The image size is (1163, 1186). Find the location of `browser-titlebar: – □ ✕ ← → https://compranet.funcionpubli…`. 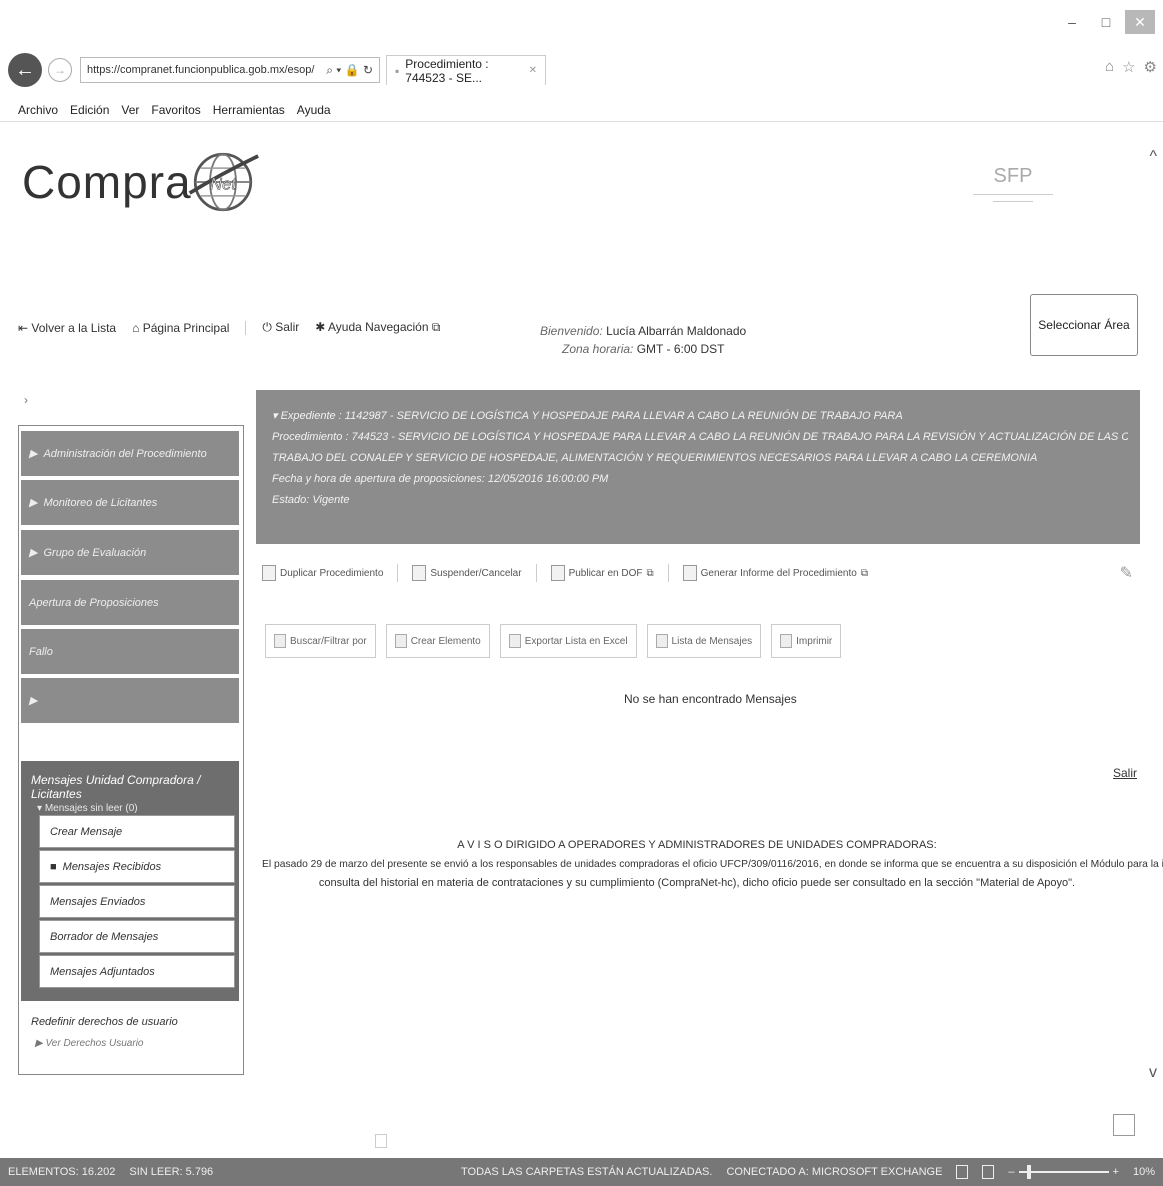

browser-titlebar: – □ ✕ ← → https://compranet.funcionpubli… is located at coordinates (581, 48).